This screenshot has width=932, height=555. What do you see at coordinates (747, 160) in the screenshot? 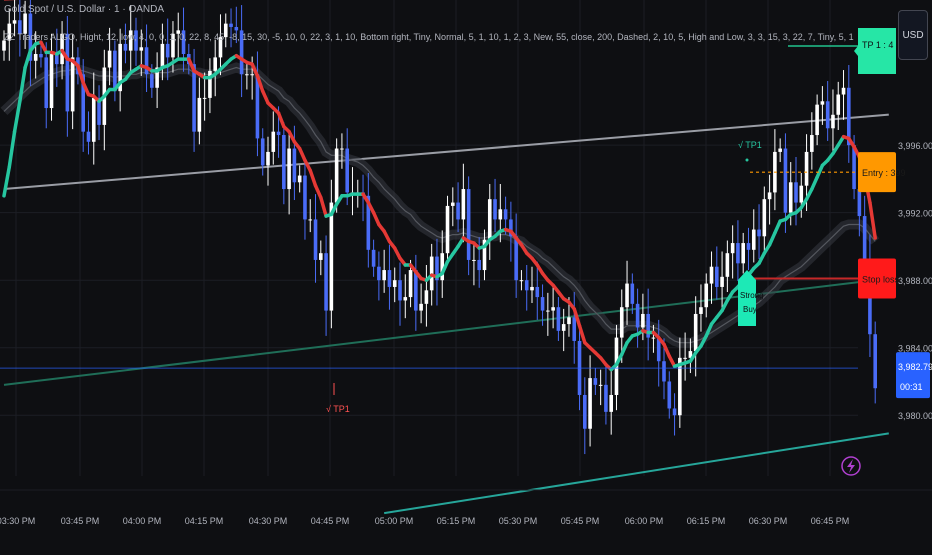
I see `buy-tp-marker` at bounding box center [747, 160].